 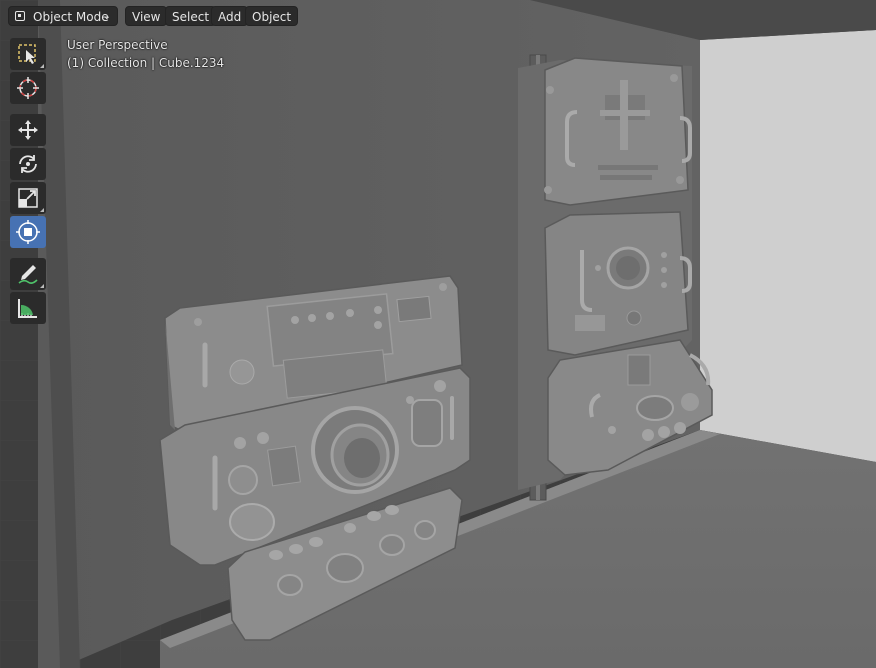 What do you see at coordinates (272, 16) in the screenshot?
I see `object-menu: Object` at bounding box center [272, 16].